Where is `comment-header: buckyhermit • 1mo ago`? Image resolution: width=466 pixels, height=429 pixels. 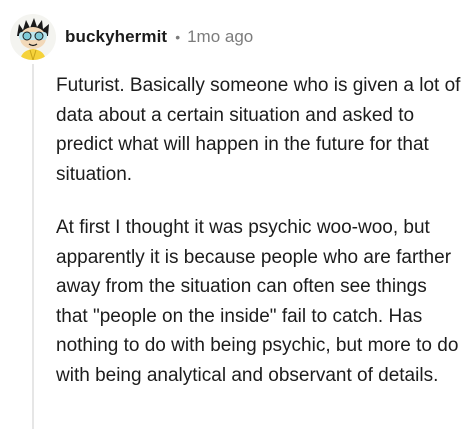 comment-header: buckyhermit • 1mo ago is located at coordinates (131, 37).